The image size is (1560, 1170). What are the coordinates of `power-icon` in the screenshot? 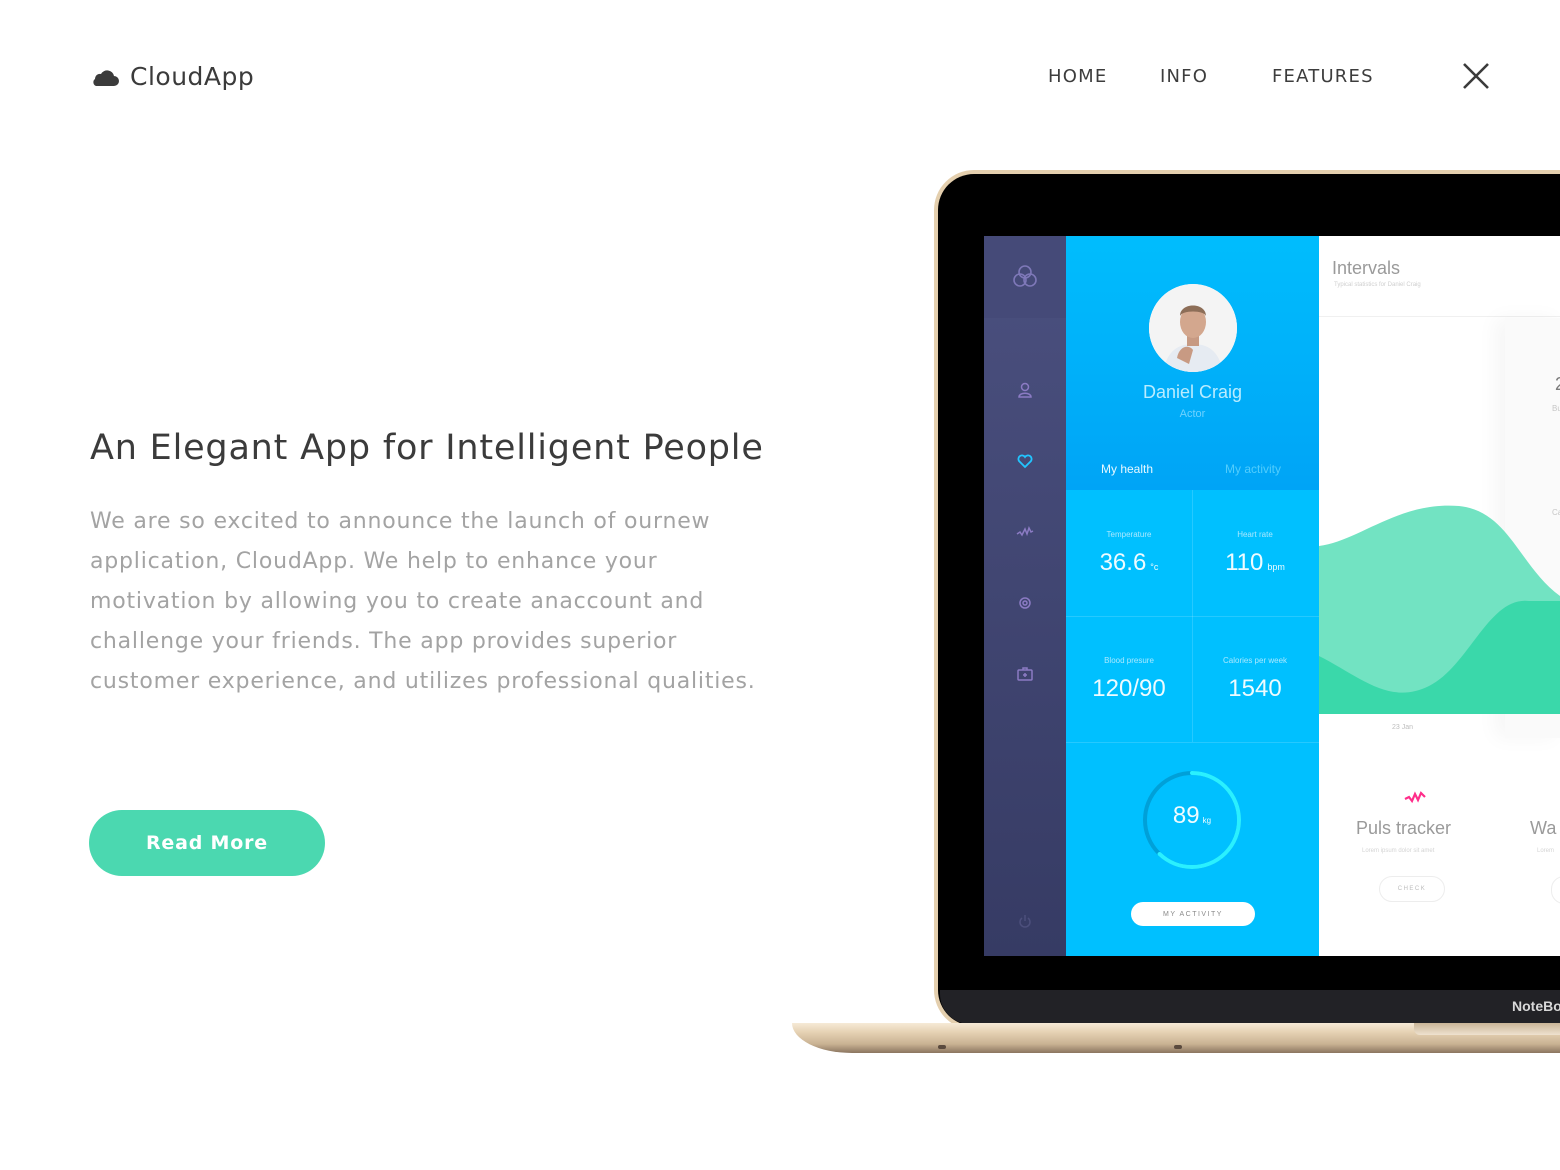 It's located at (1025, 921).